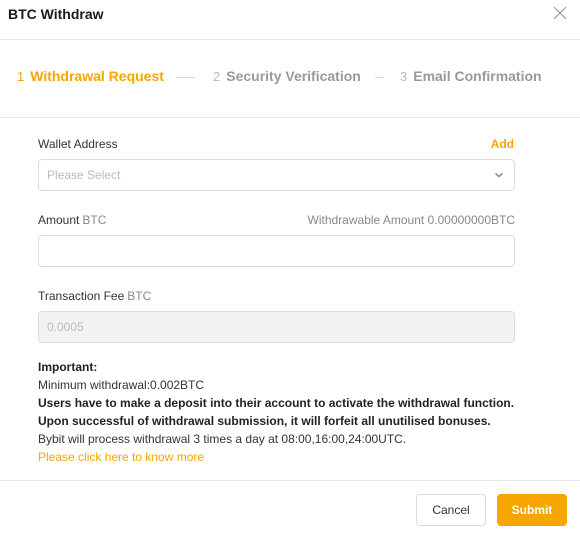 This screenshot has width=580, height=538. I want to click on close-icon, so click(560, 13).